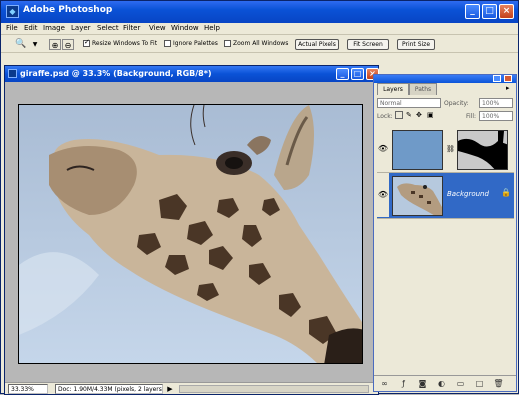 This screenshot has height=395, width=519. What do you see at coordinates (55, 44) in the screenshot?
I see `zoom-in-icon: ⊕` at bounding box center [55, 44].